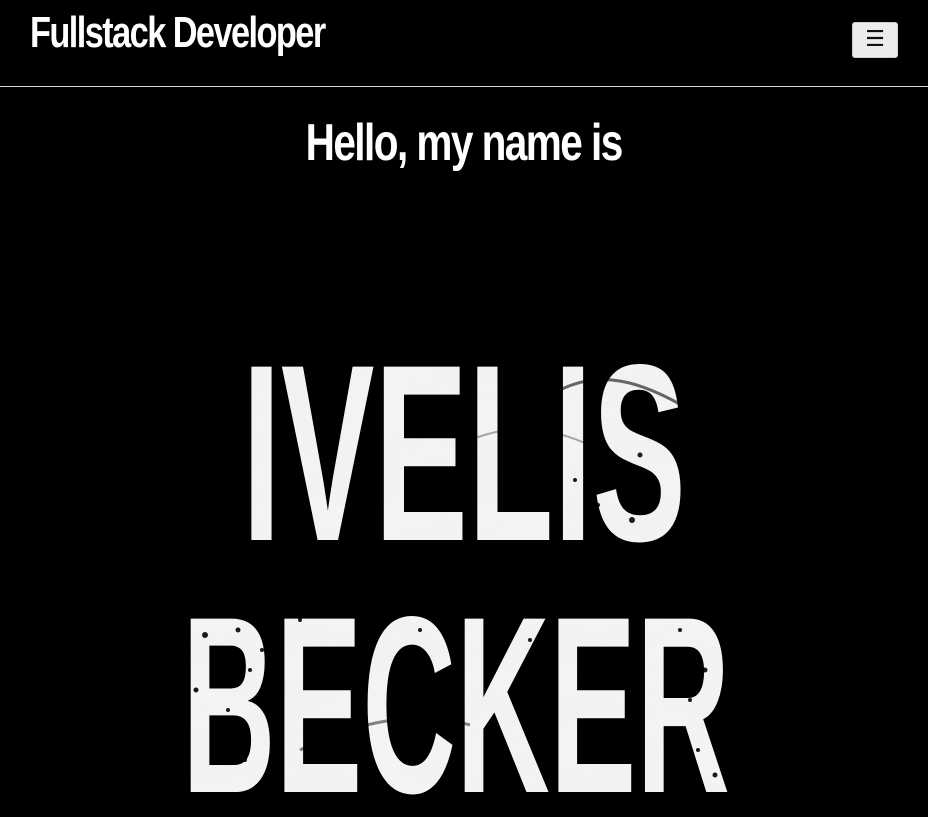  Describe the element at coordinates (464, 43) in the screenshot. I see `navbar: Fullstack Developer ☰` at that location.